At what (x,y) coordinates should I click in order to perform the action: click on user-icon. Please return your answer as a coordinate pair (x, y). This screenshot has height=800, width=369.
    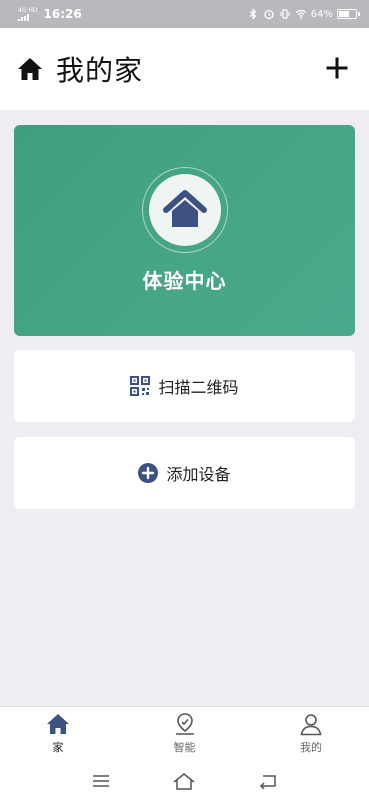
    Looking at the image, I should click on (311, 725).